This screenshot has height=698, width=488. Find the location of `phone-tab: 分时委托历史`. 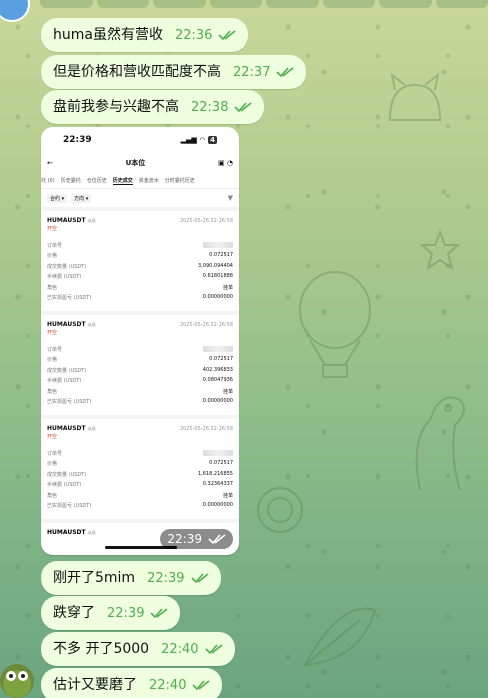

phone-tab: 分时委托历史 is located at coordinates (179, 181).